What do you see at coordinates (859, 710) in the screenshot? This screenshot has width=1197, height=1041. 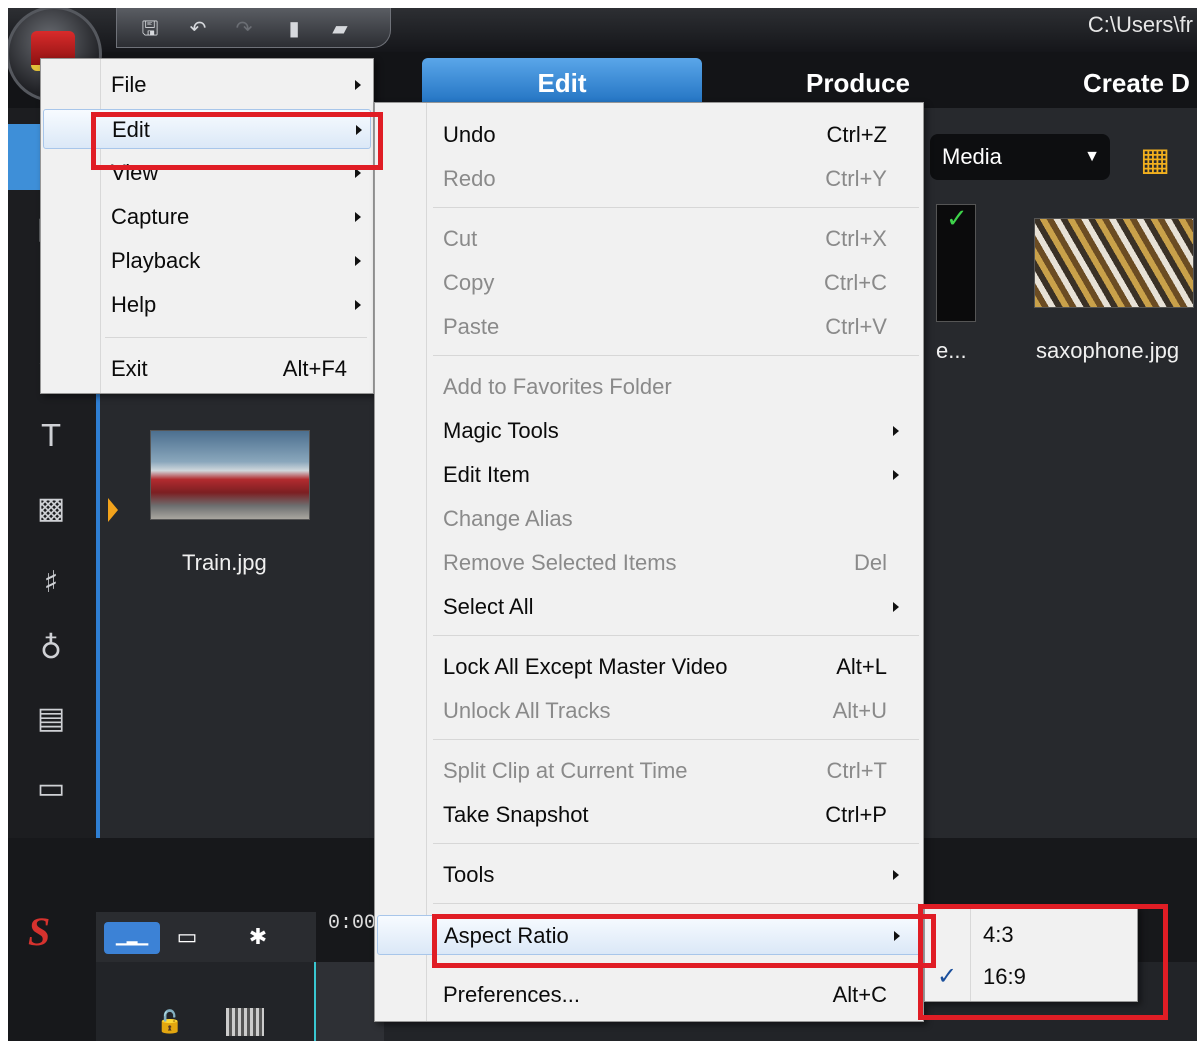 I see `menu-item-shortcut: Alt+U` at bounding box center [859, 710].